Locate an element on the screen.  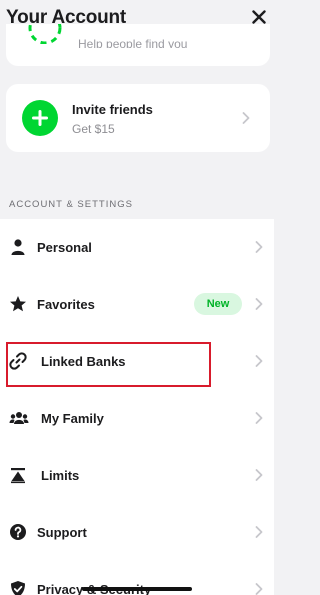
family-icon is located at coordinates (19, 418).